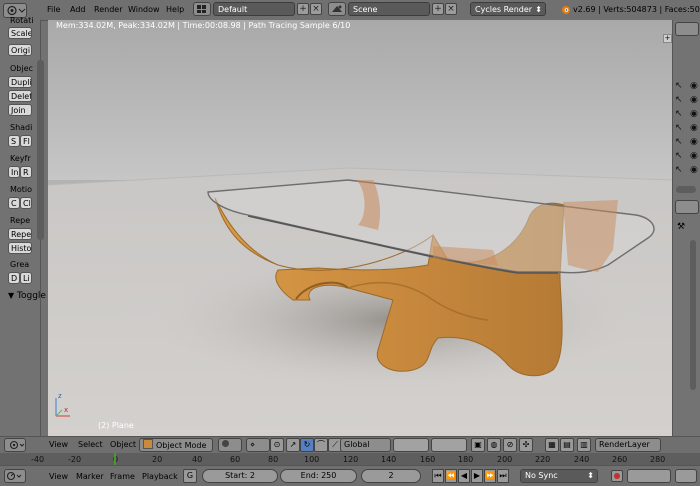 This screenshot has width=700, height=486. Describe the element at coordinates (14, 141) in the screenshot. I see `shade-smooth-button: S` at that location.